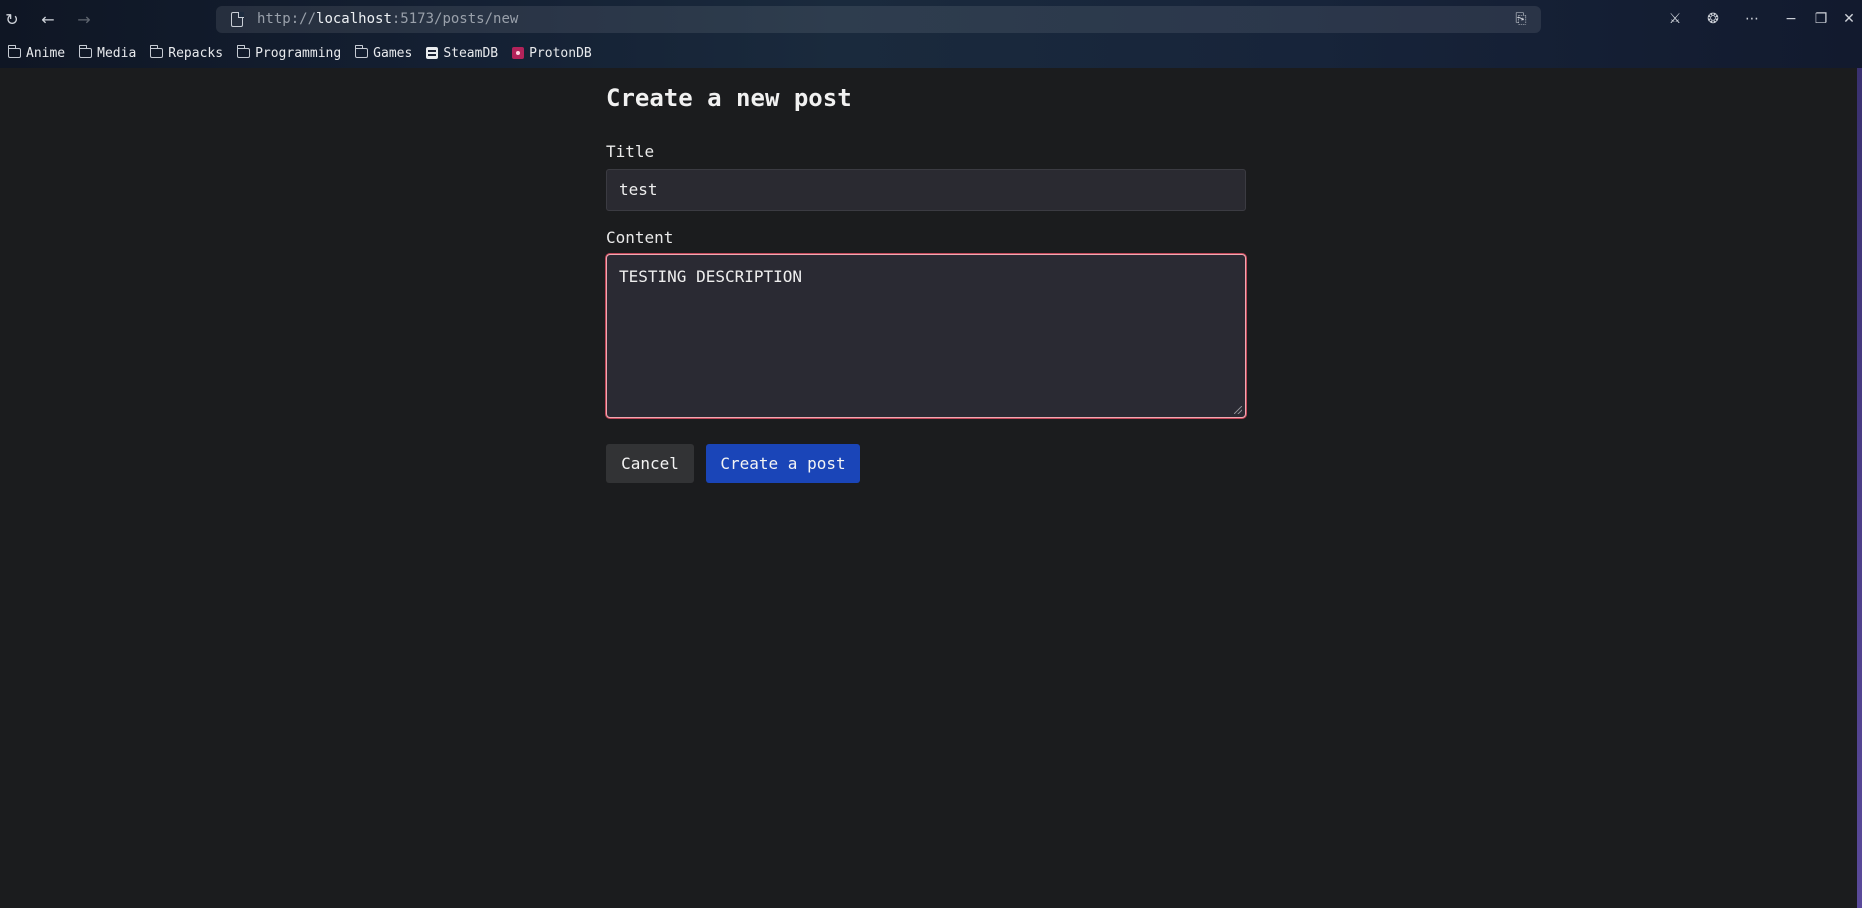 The image size is (1862, 908). Describe the element at coordinates (878, 19) in the screenshot. I see `address-bar: http://localhost:5173/posts/new ⎘` at that location.